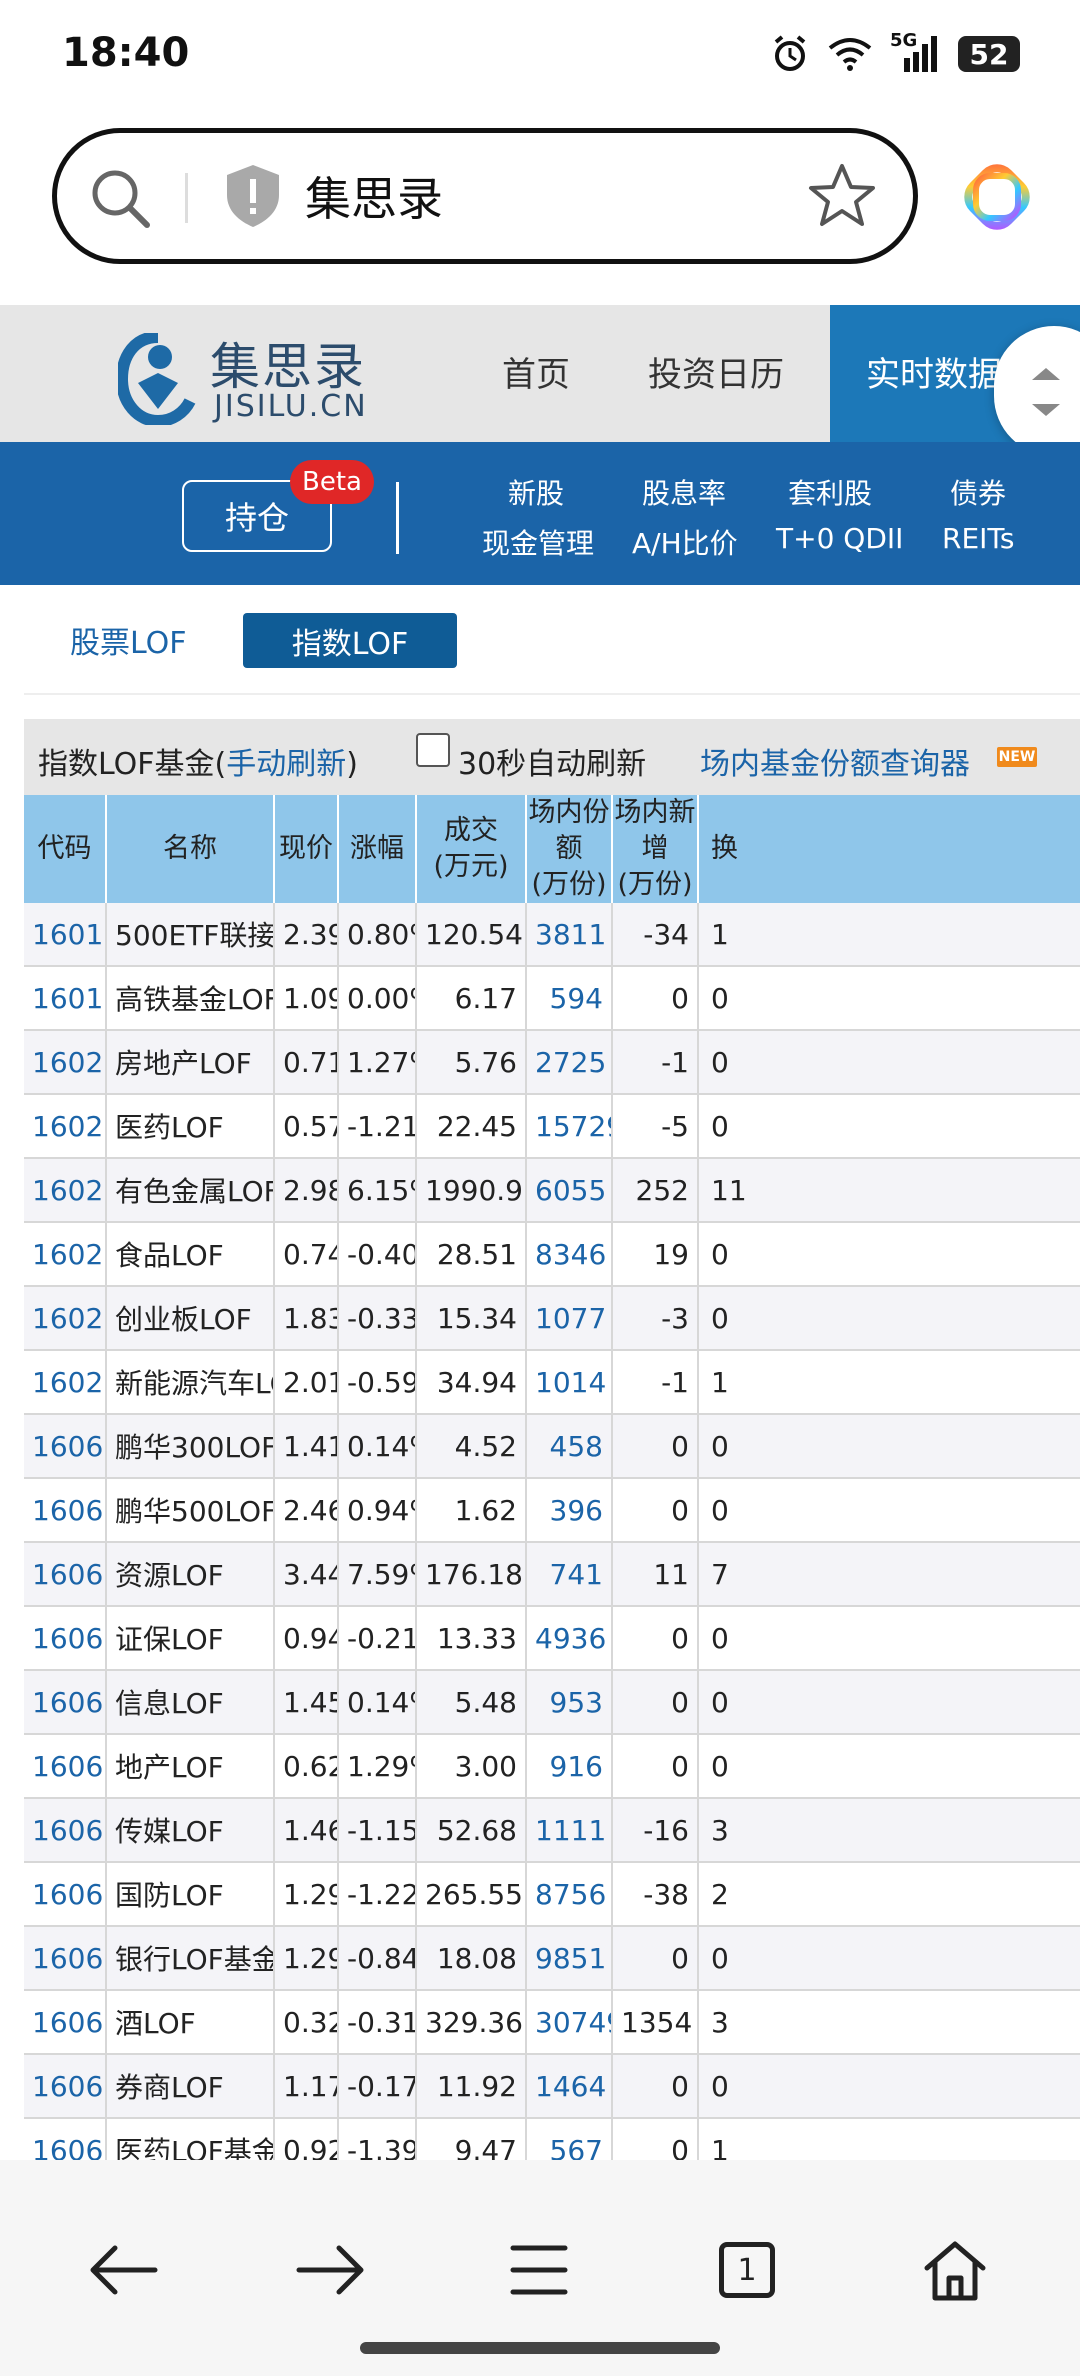 The width and height of the screenshot is (1080, 2376). What do you see at coordinates (65, 1446) in the screenshot?
I see `fund-code-link: 160615` at bounding box center [65, 1446].